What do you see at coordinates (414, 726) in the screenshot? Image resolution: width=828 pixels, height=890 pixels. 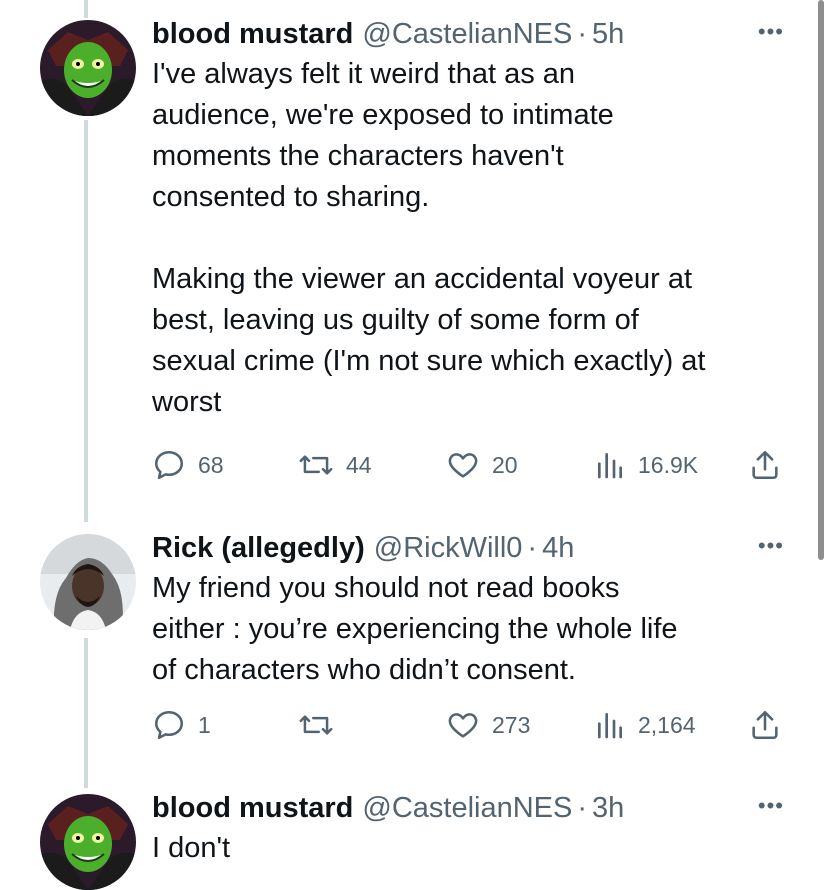 I see `action-bar: 1 273 2,164` at bounding box center [414, 726].